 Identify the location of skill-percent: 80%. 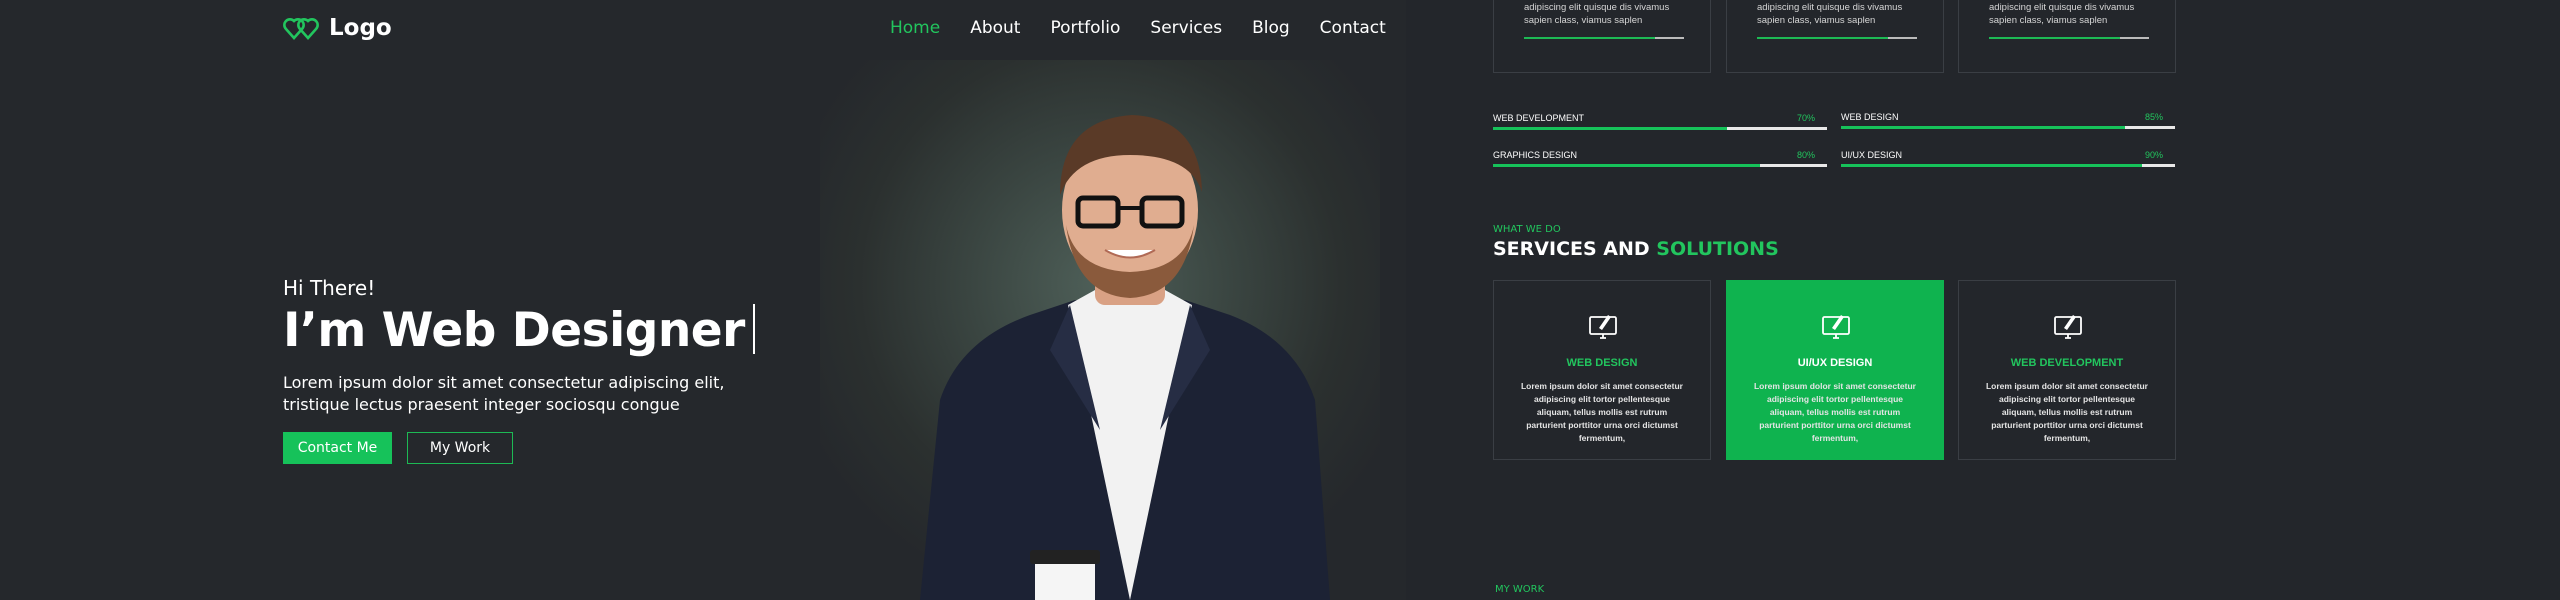
(1805, 155).